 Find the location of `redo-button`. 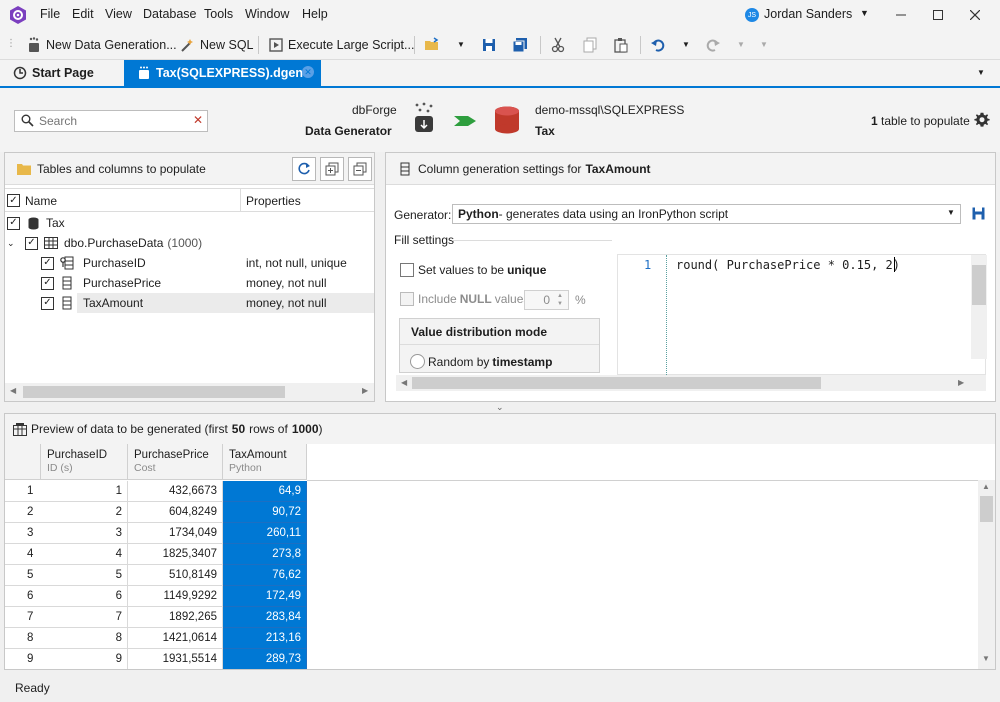

redo-button is located at coordinates (713, 45).